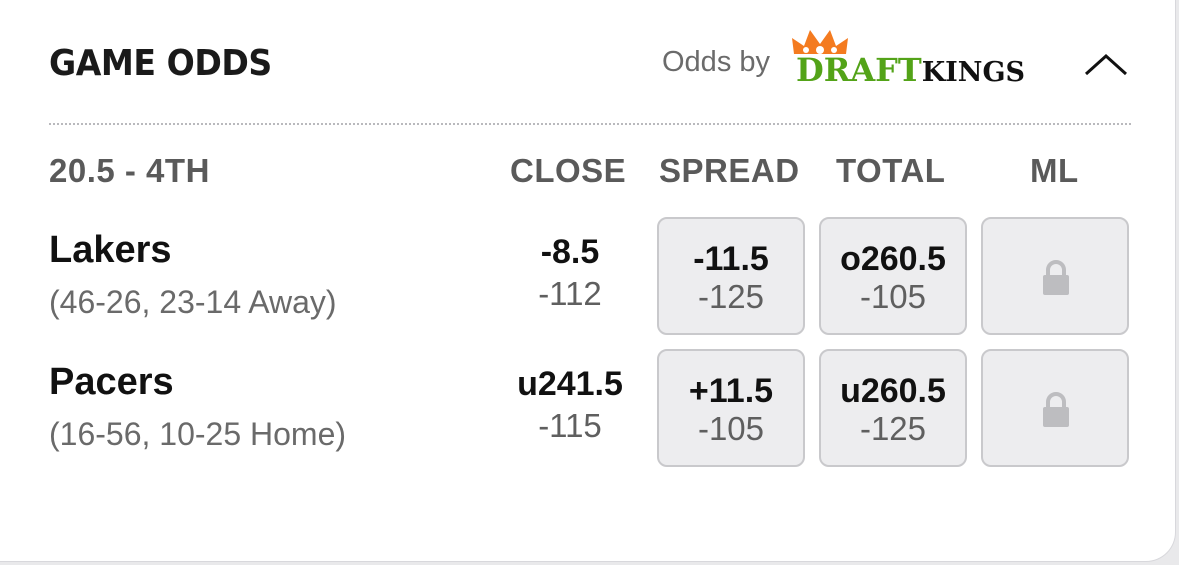 The height and width of the screenshot is (565, 1179). Describe the element at coordinates (729, 170) in the screenshot. I see `column-header-spread: SPREAD` at that location.